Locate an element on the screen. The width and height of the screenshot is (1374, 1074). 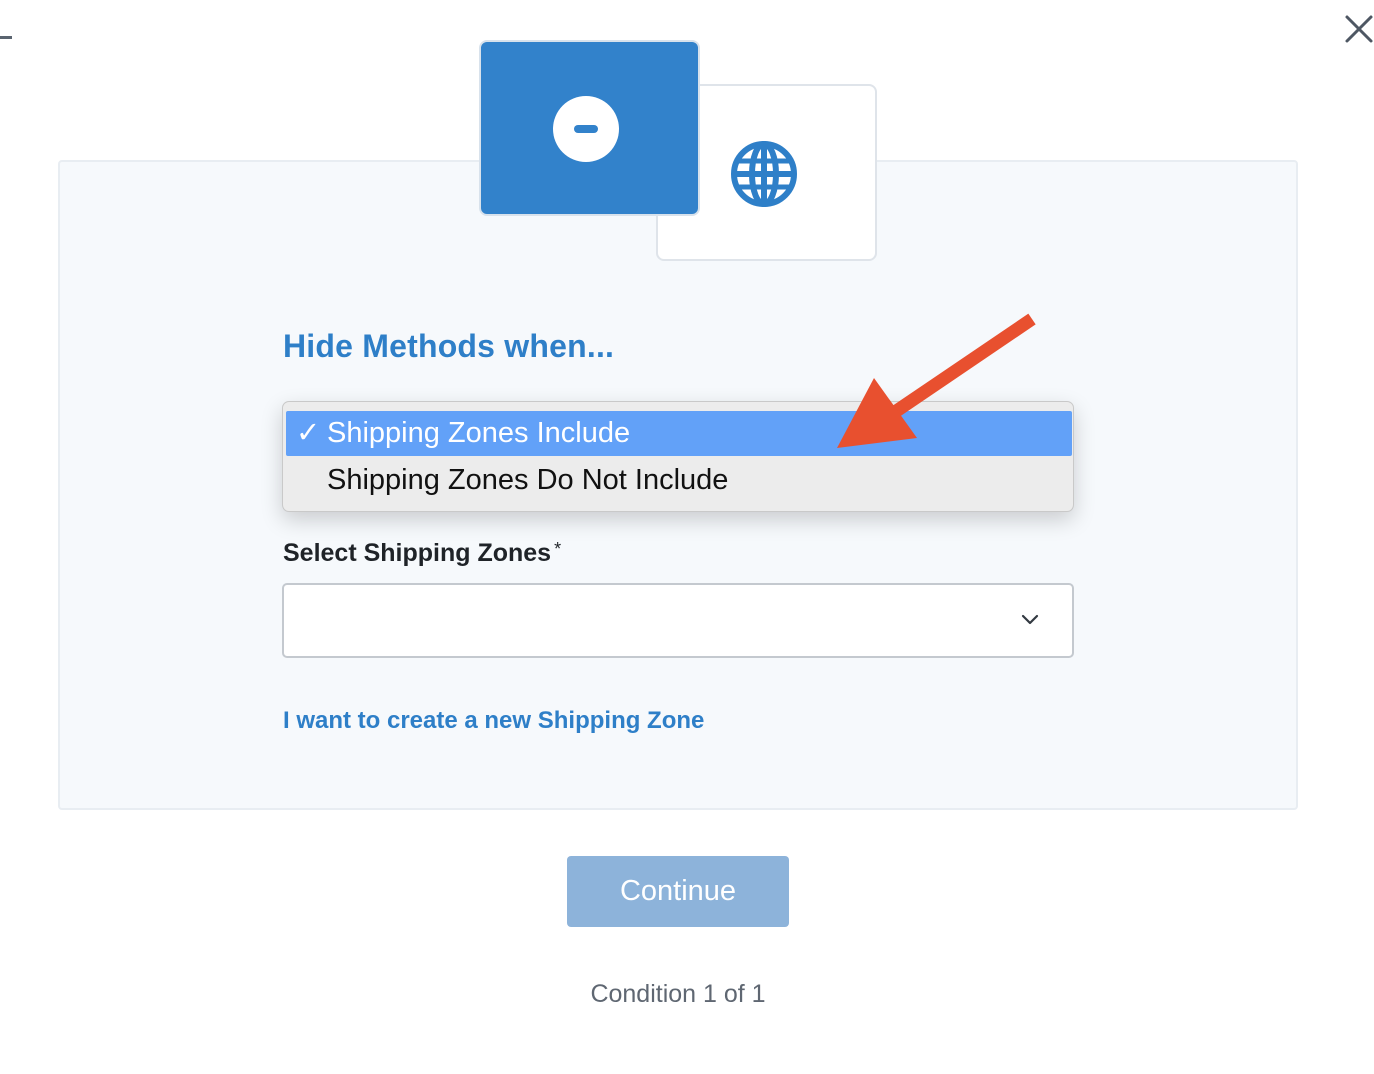
close-icon is located at coordinates (1359, 29).